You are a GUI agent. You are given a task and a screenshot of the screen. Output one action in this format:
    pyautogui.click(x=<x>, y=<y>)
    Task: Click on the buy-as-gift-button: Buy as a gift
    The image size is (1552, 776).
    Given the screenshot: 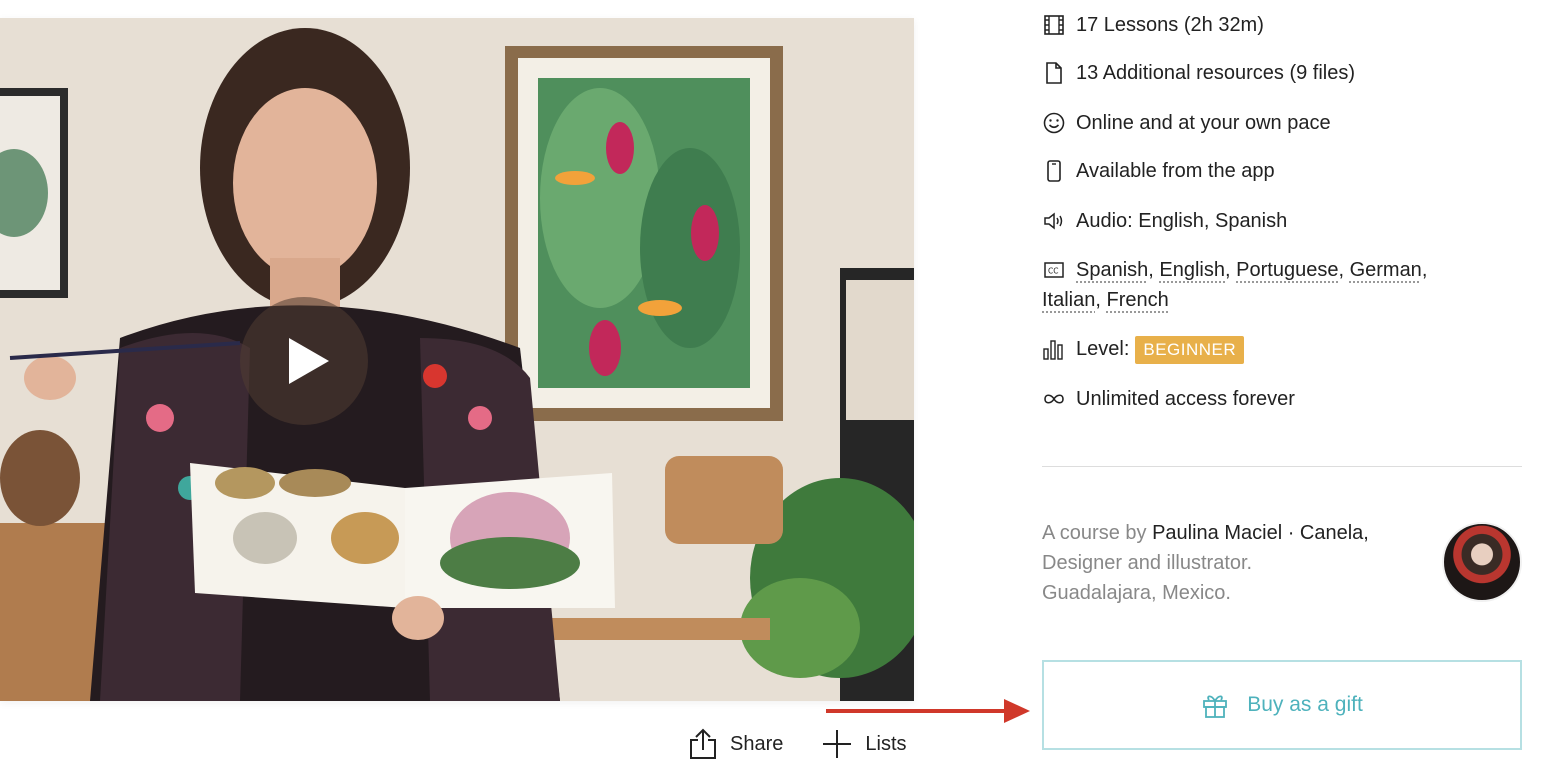 What is the action you would take?
    pyautogui.click(x=1282, y=705)
    